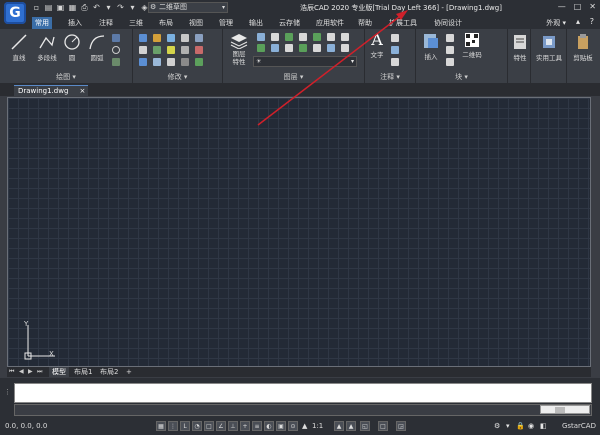  I want to click on move-icon, so click(143, 38).